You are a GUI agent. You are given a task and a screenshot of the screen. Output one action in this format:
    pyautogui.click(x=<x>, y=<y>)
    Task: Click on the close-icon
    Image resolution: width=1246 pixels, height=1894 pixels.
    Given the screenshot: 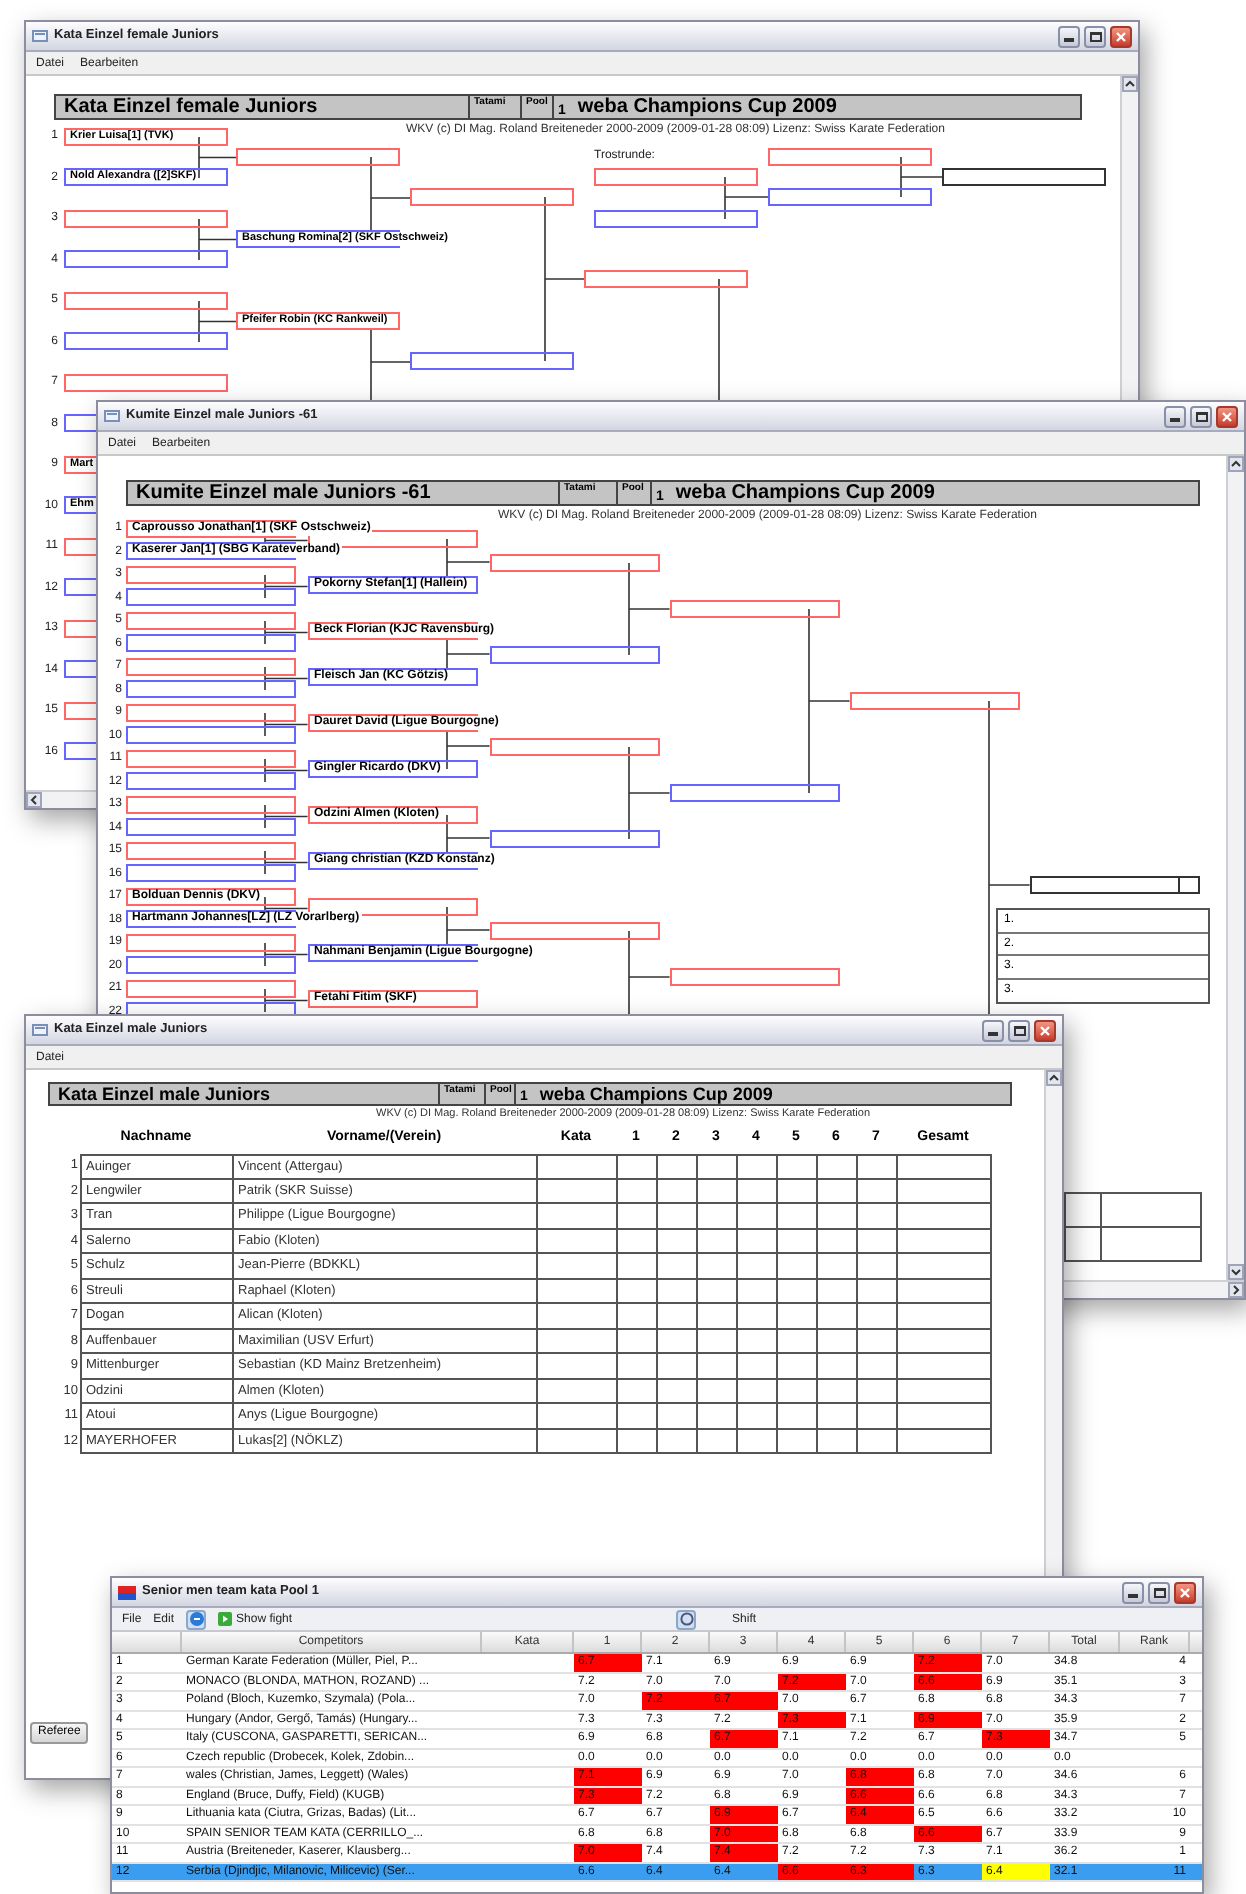 What is the action you would take?
    pyautogui.click(x=1227, y=416)
    